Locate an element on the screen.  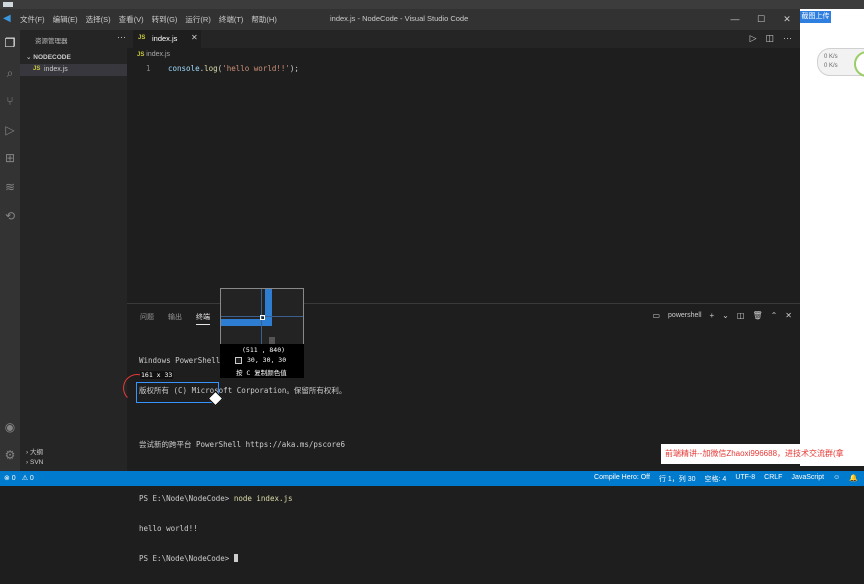
tab-problems: 问题 is located at coordinates (147, 318).